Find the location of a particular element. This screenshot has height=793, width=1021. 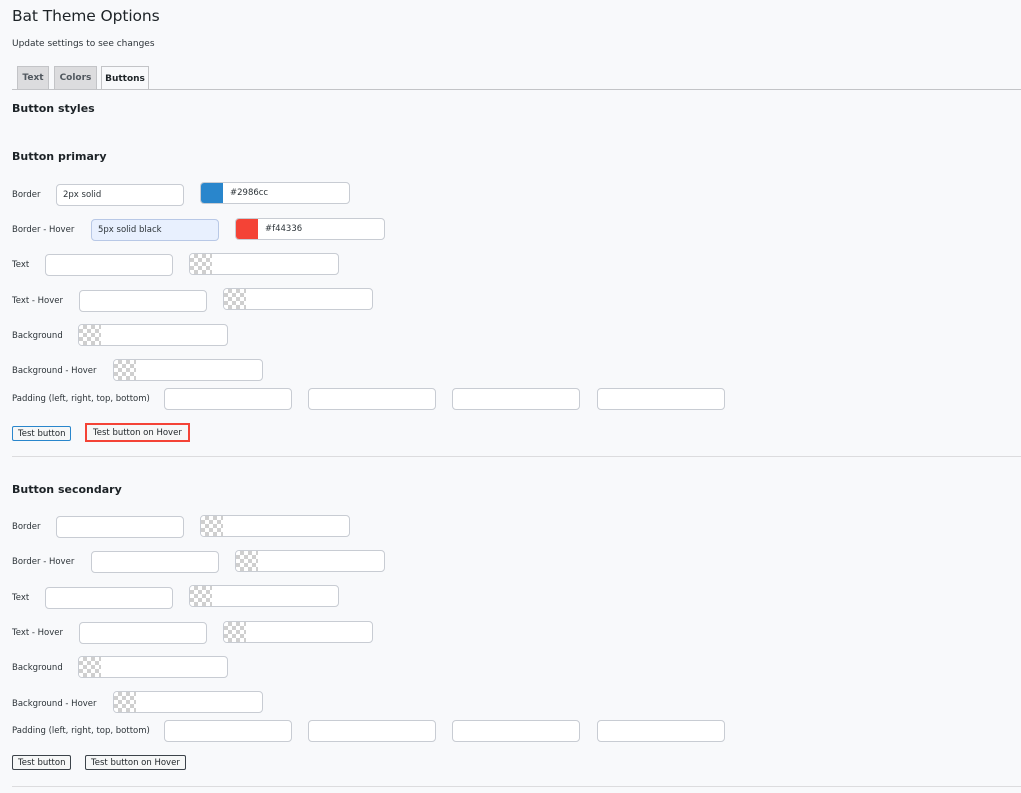

primary-text-label: Text is located at coordinates (21, 265).